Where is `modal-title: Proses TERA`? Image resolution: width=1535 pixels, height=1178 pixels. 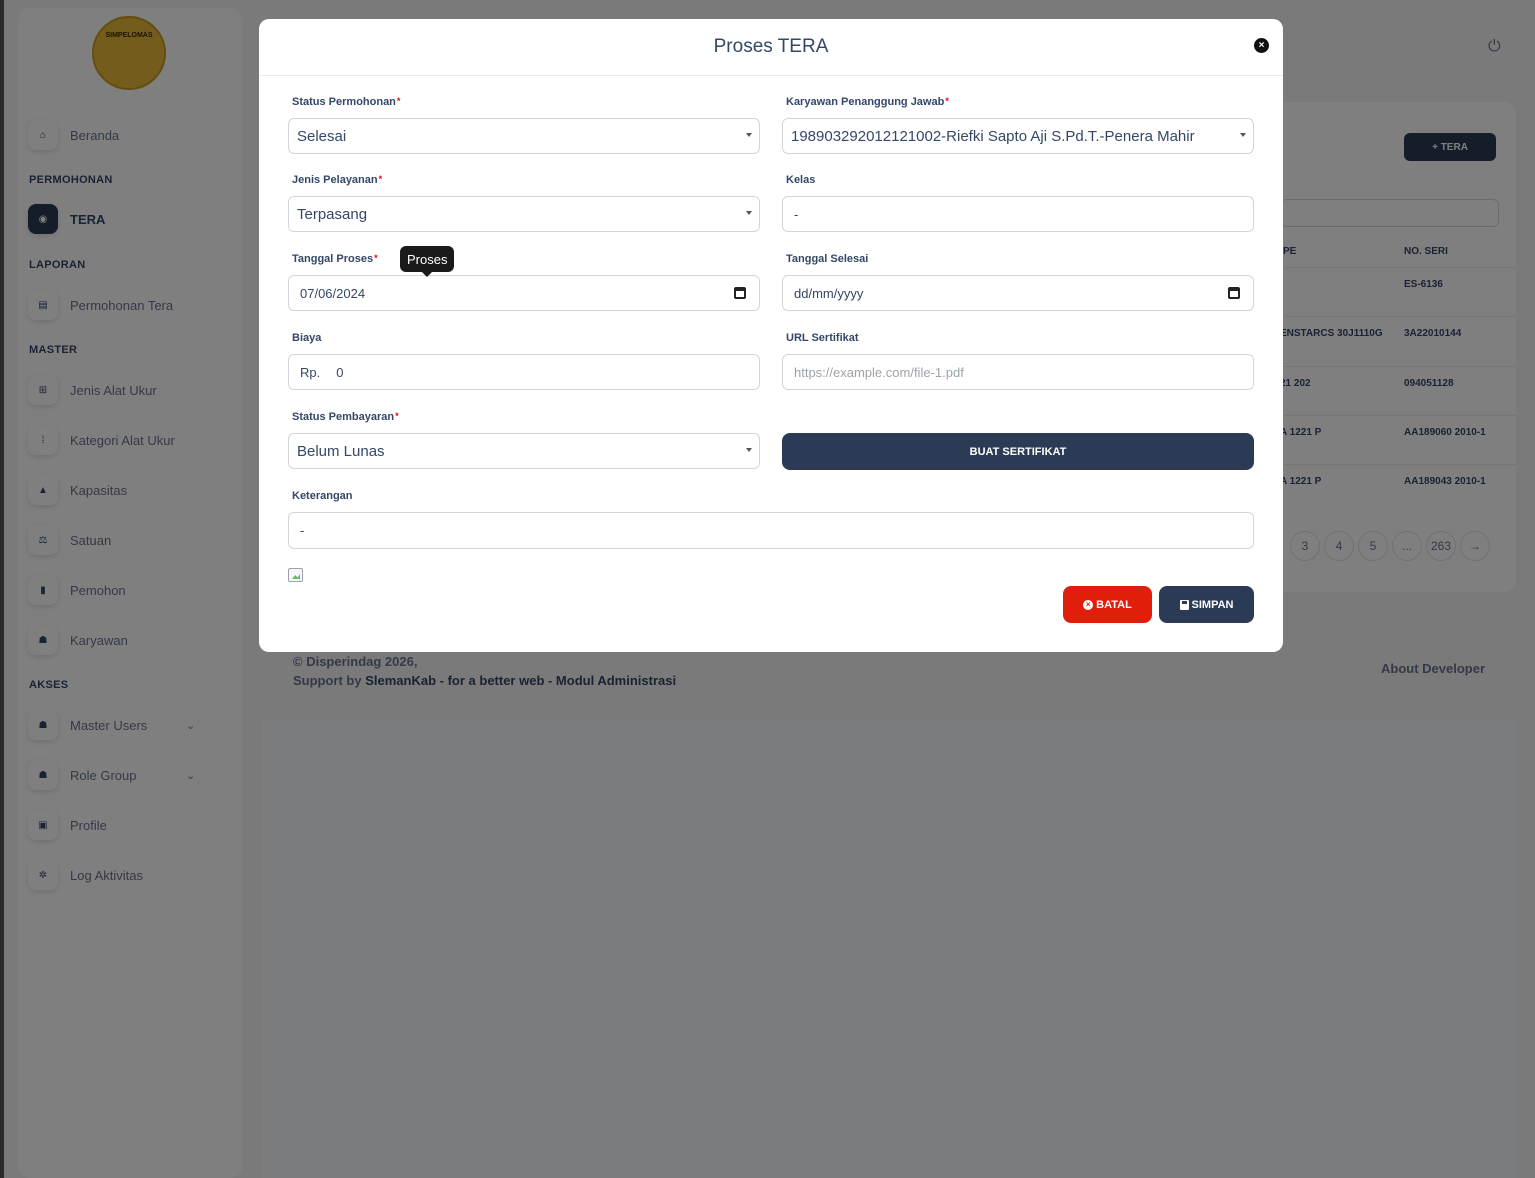 modal-title: Proses TERA is located at coordinates (771, 46).